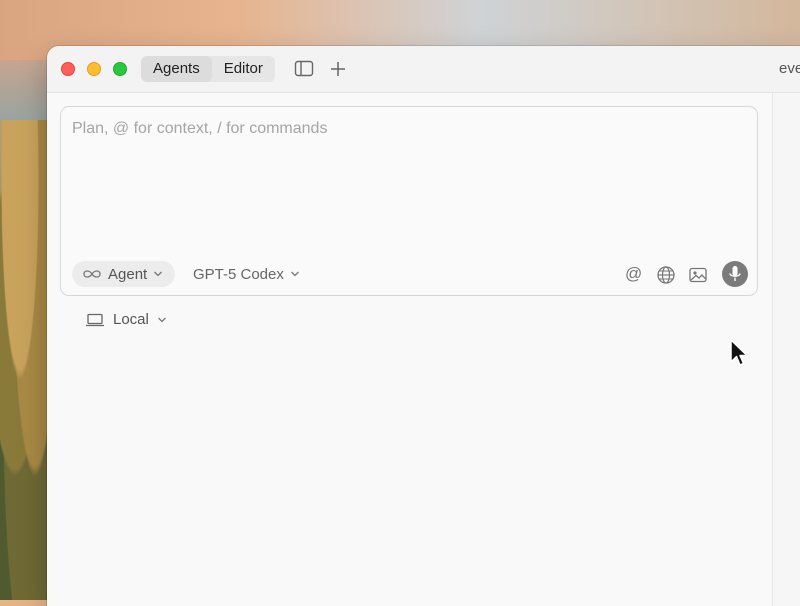  I want to click on environment-selector: Local, so click(126, 319).